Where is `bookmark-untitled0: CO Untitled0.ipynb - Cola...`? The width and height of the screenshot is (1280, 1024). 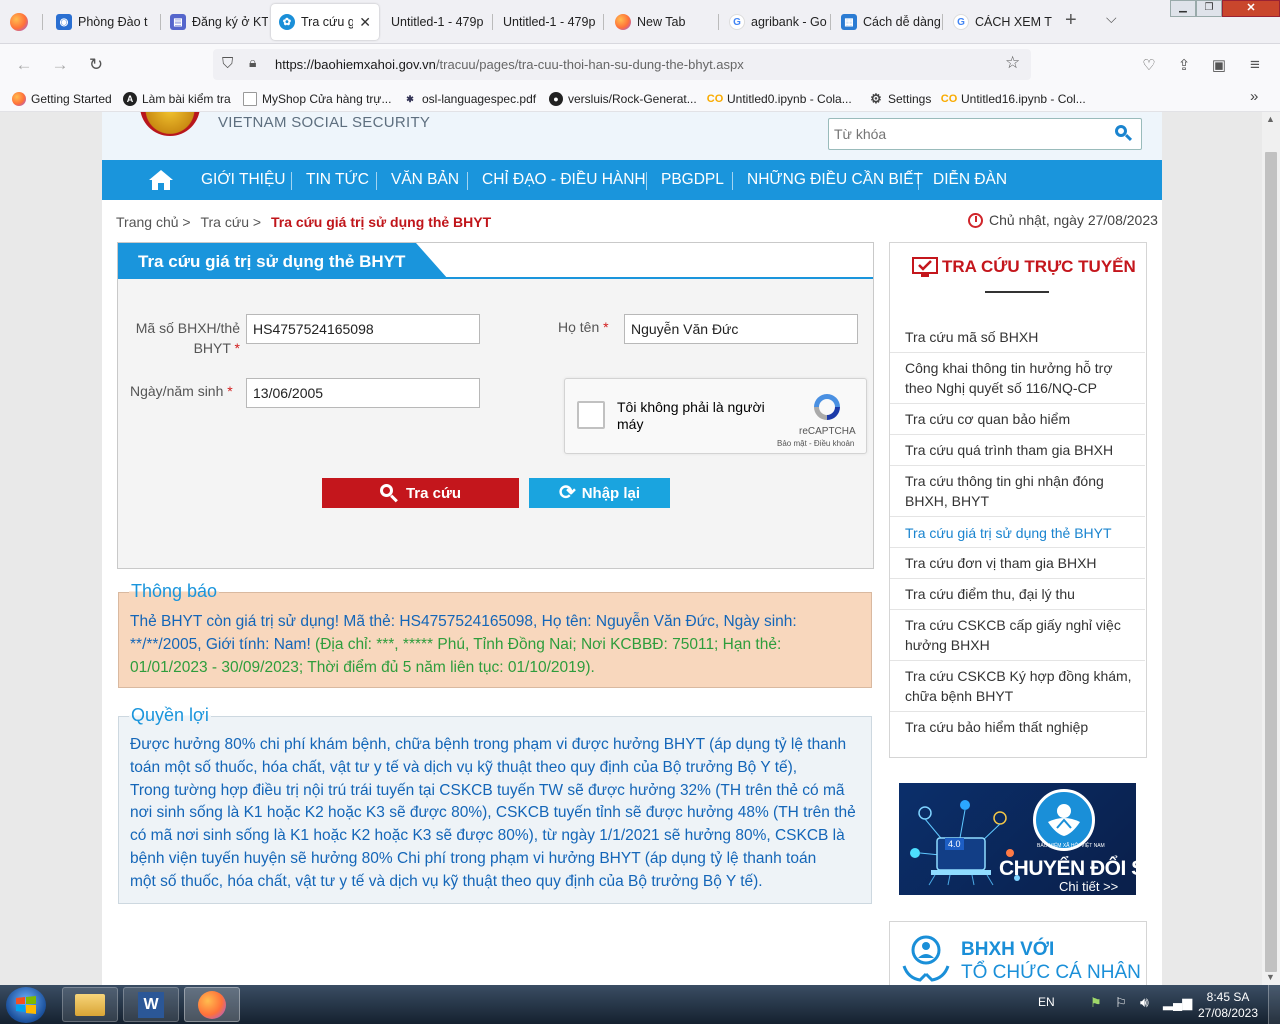 bookmark-untitled0: CO Untitled0.ipynb - Cola... is located at coordinates (779, 99).